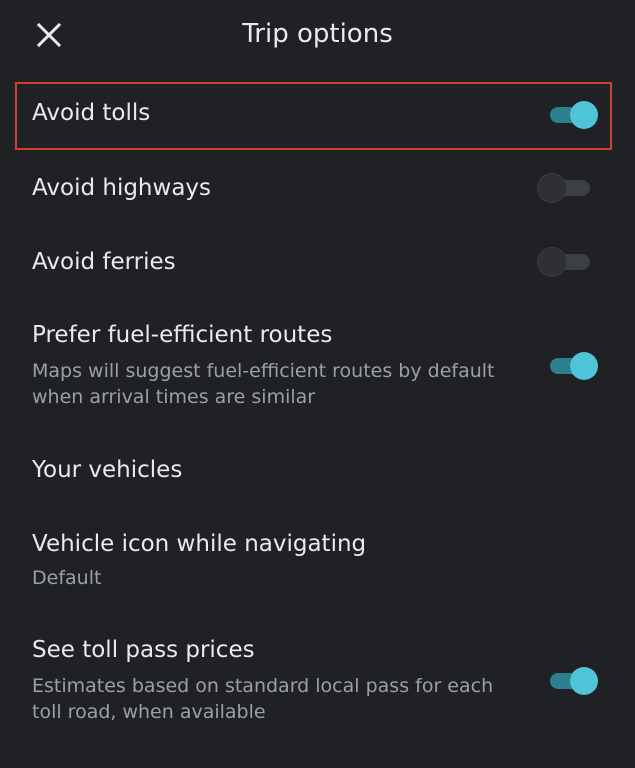 The image size is (635, 768). I want to click on option-label: Vehicle icon while navigating, so click(199, 544).